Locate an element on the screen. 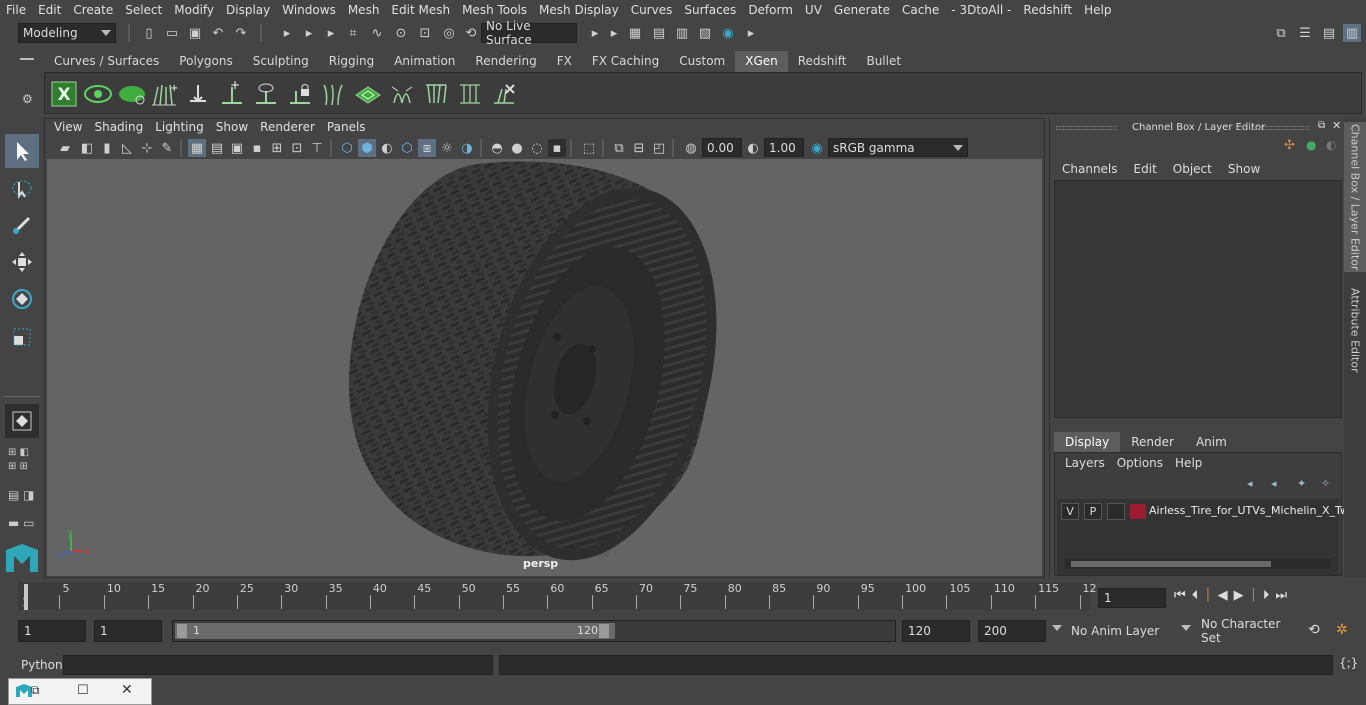 Image resolution: width=1366 pixels, height=705 pixels. select-tool-icon is located at coordinates (22, 151).